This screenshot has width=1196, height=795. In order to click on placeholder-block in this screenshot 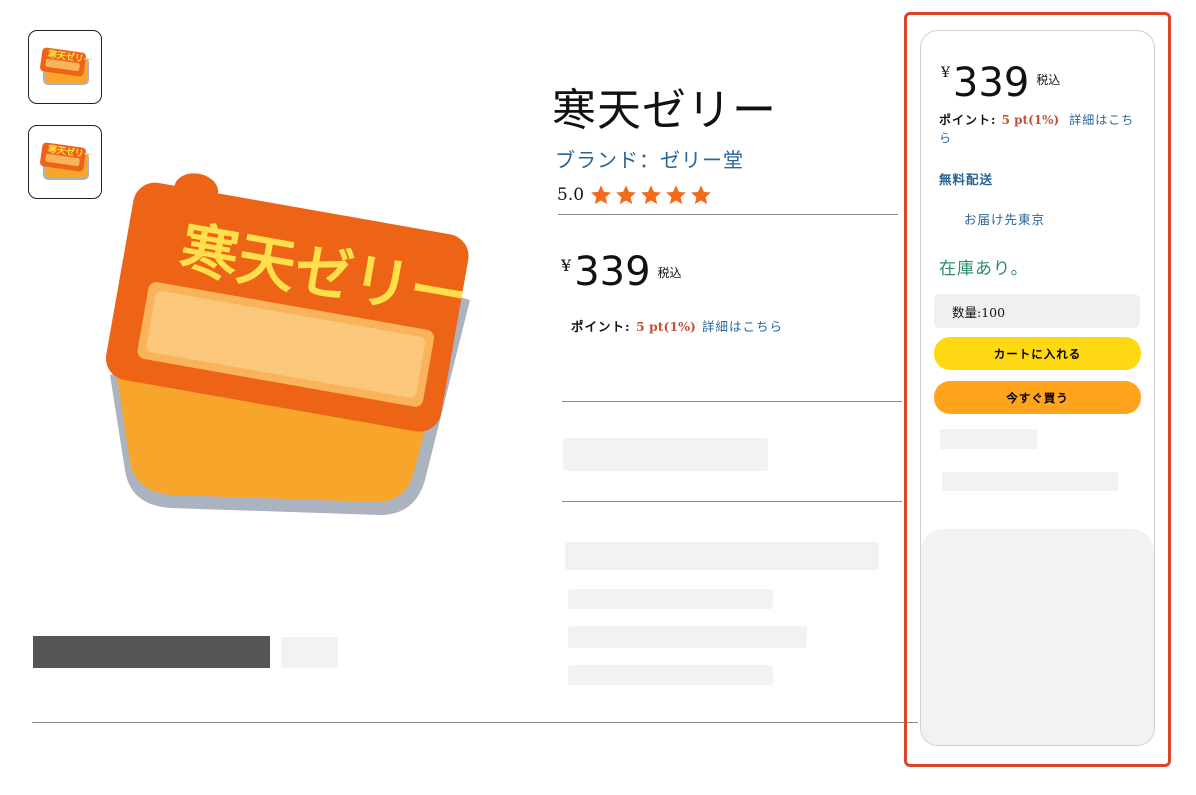, I will do `click(665, 454)`.